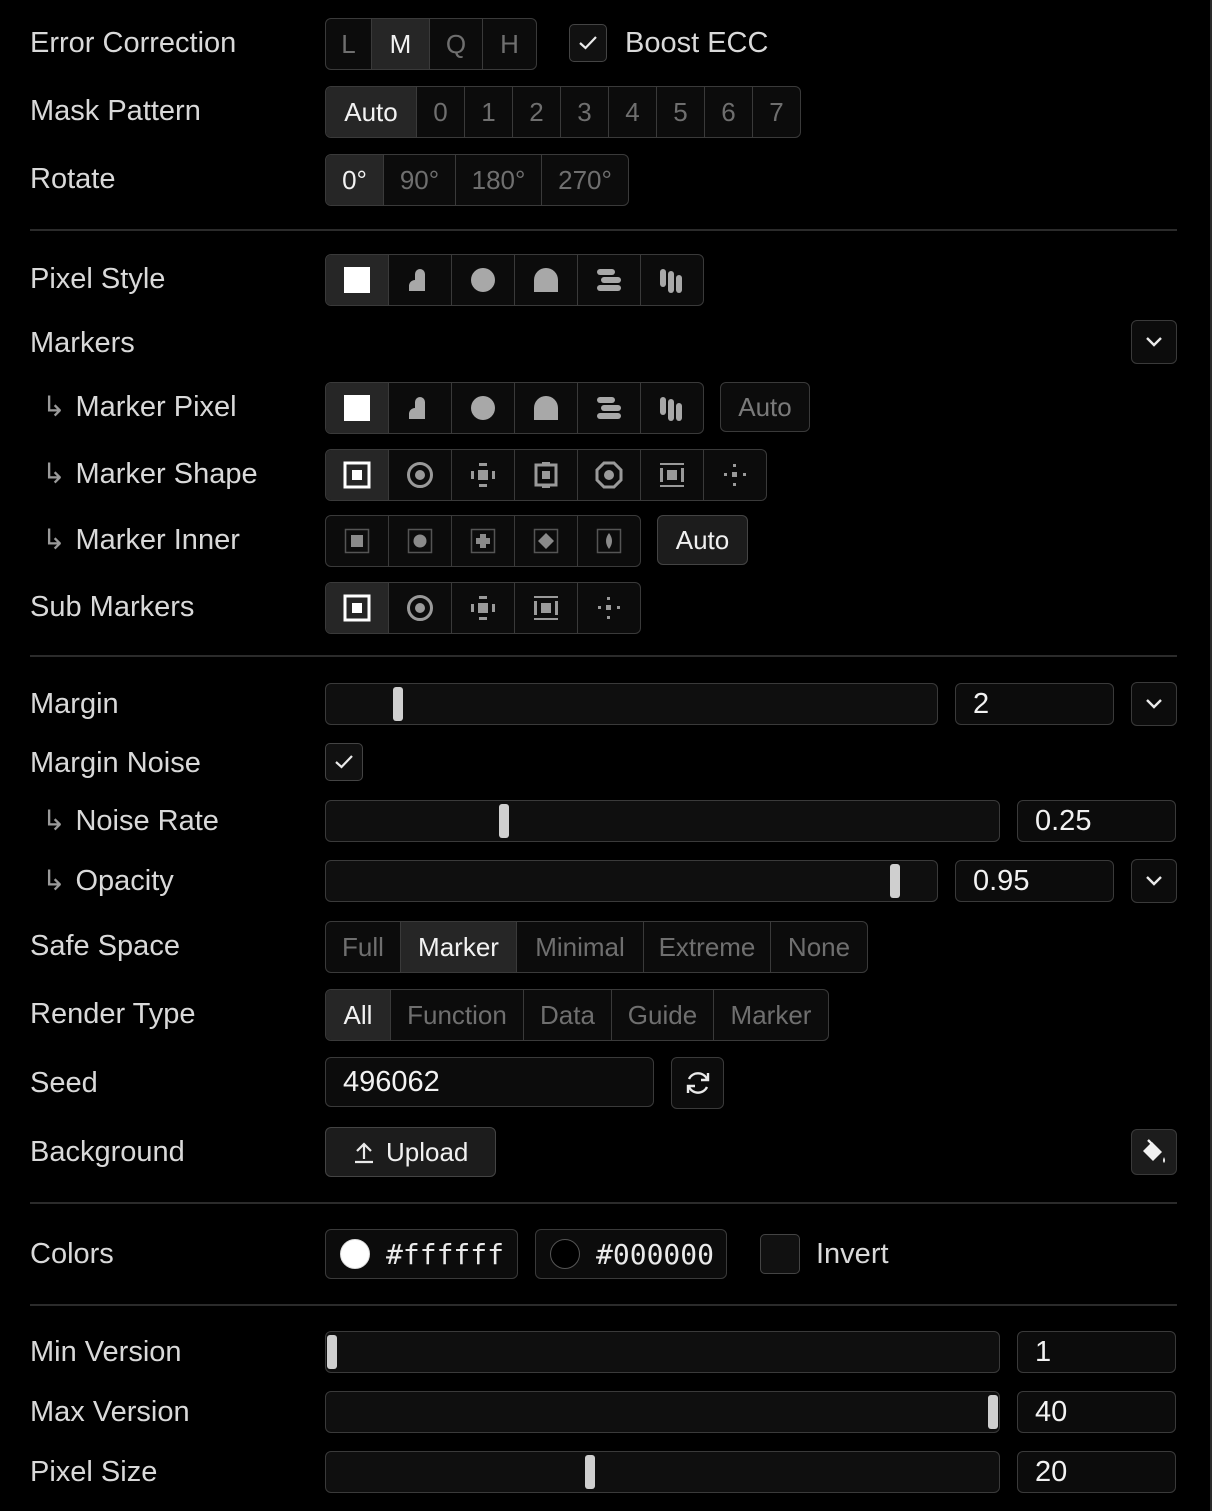 The image size is (1212, 1511). I want to click on marker-pixel-auto-button: Auto, so click(765, 407).